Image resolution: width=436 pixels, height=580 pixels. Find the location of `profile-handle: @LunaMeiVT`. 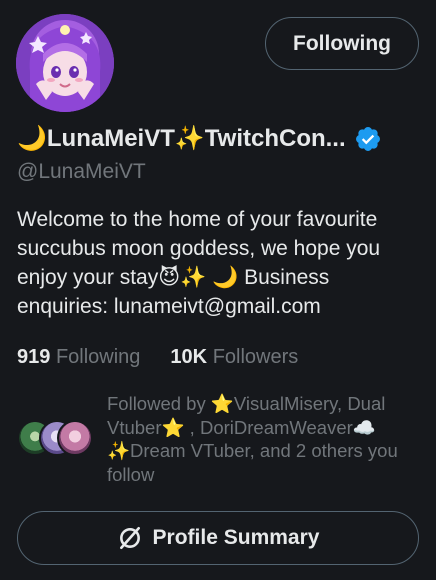

profile-handle: @LunaMeiVT is located at coordinates (81, 171).